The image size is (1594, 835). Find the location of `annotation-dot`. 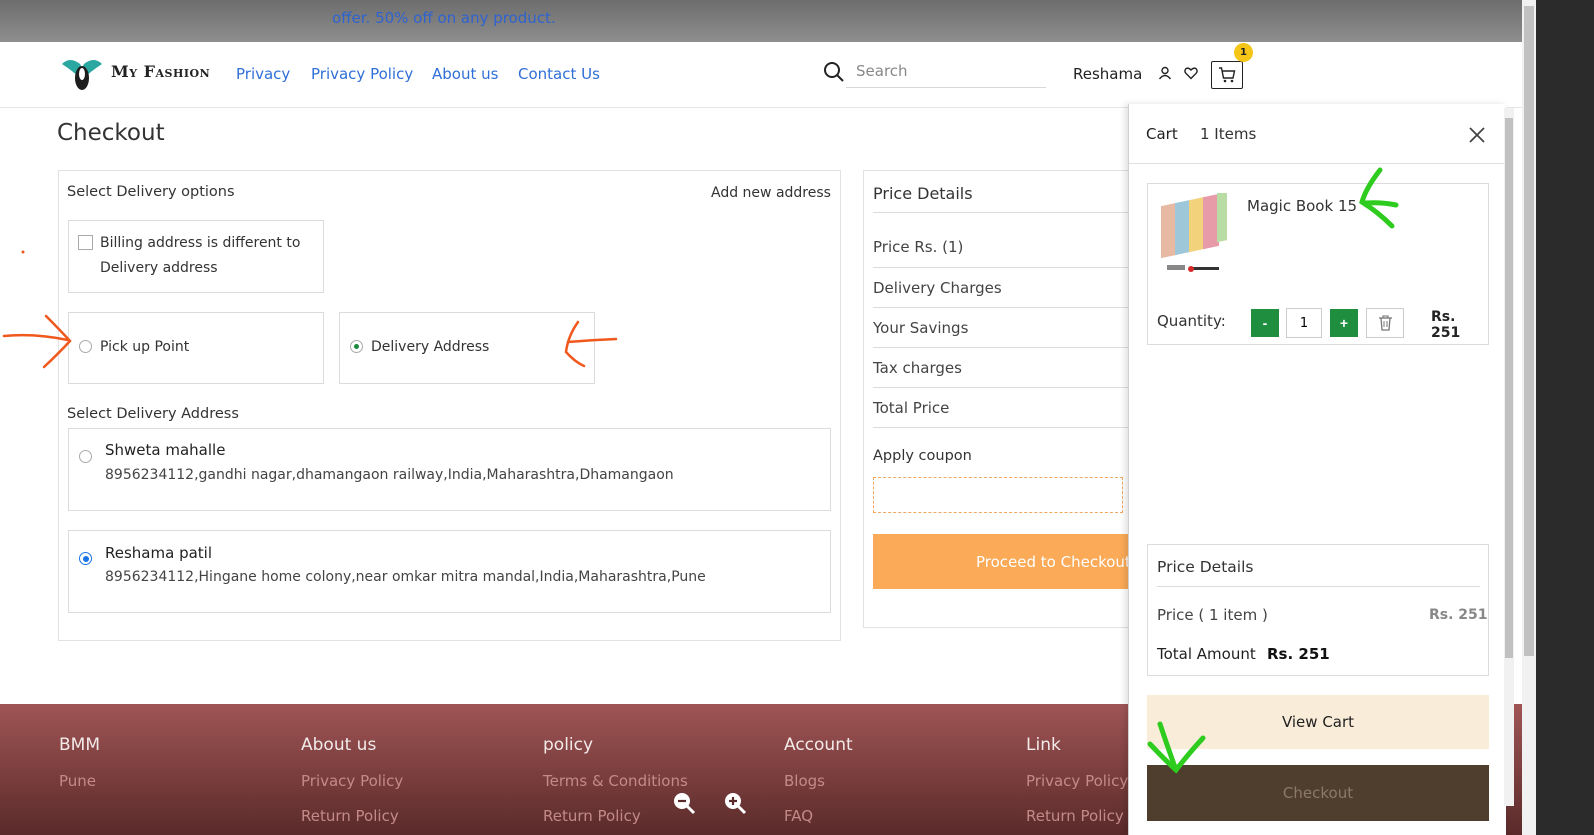

annotation-dot is located at coordinates (23, 252).